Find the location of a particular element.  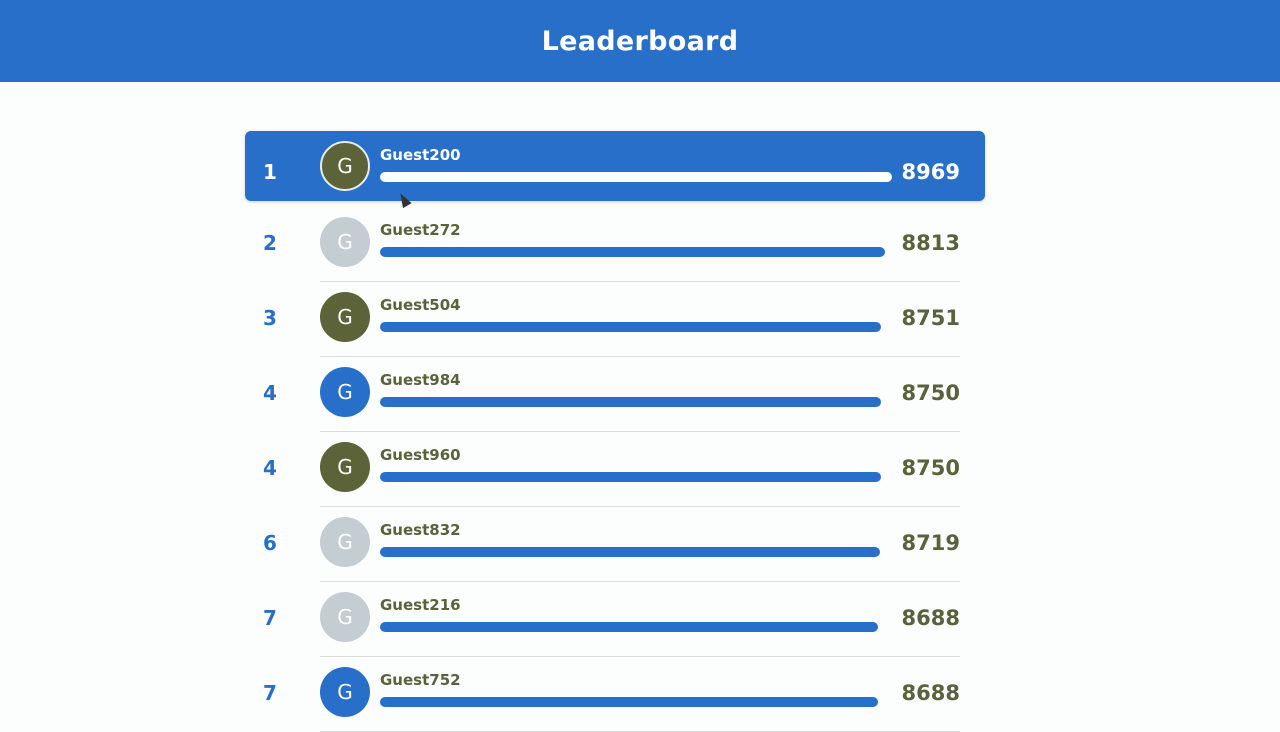

leaderboard-row: 1 G Guest200 8969 is located at coordinates (615, 166).